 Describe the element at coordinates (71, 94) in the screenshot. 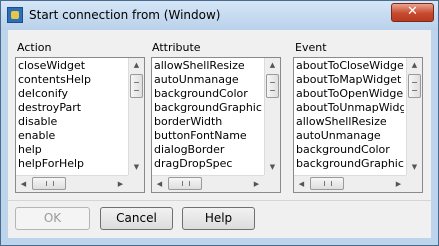

I see `list-item: deIconify` at that location.